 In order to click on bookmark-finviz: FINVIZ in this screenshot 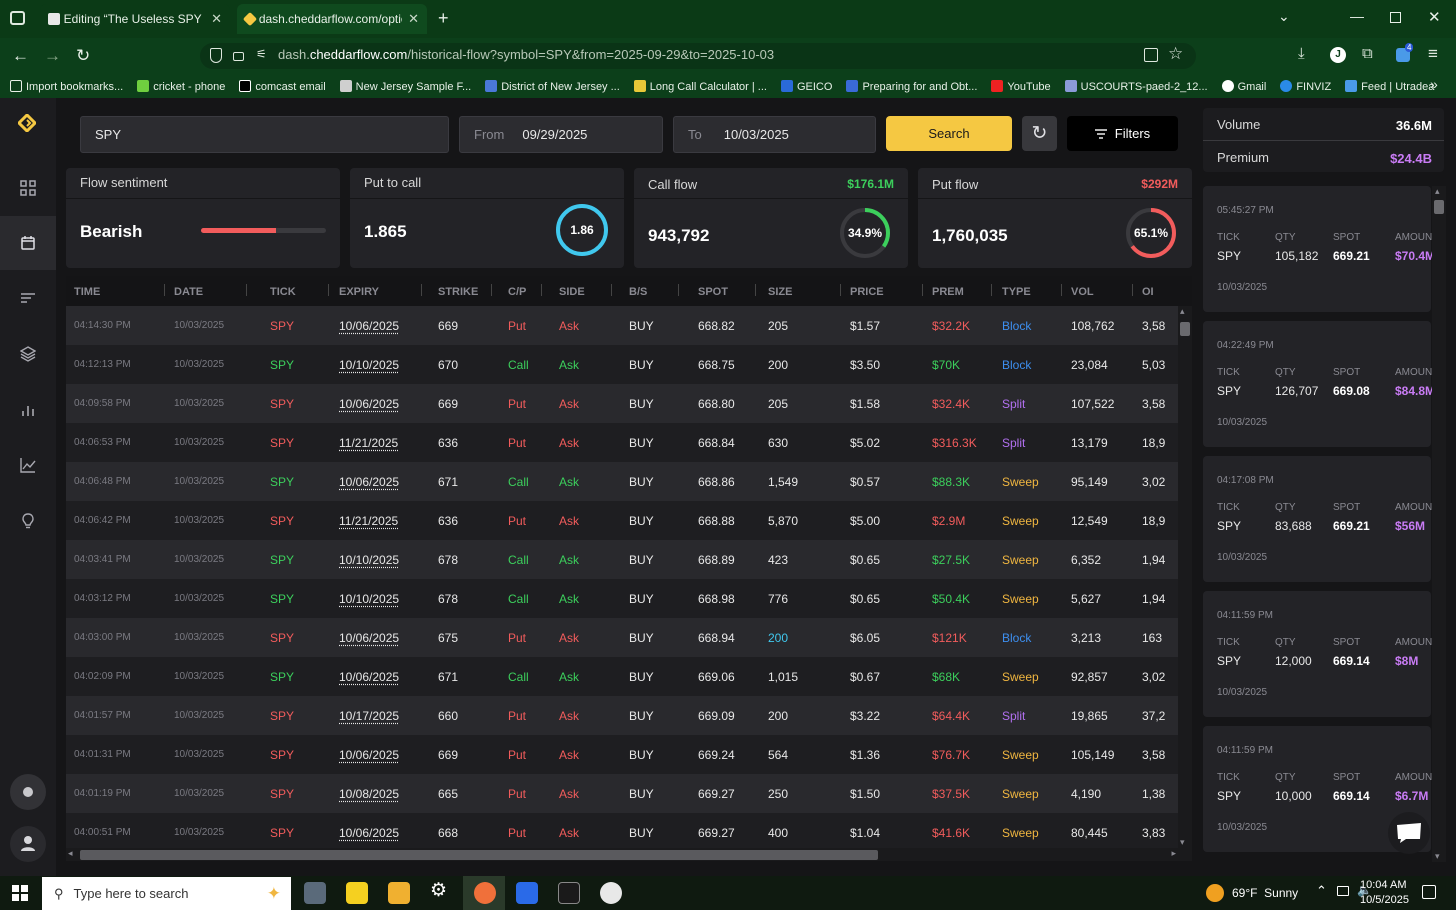, I will do `click(1305, 86)`.